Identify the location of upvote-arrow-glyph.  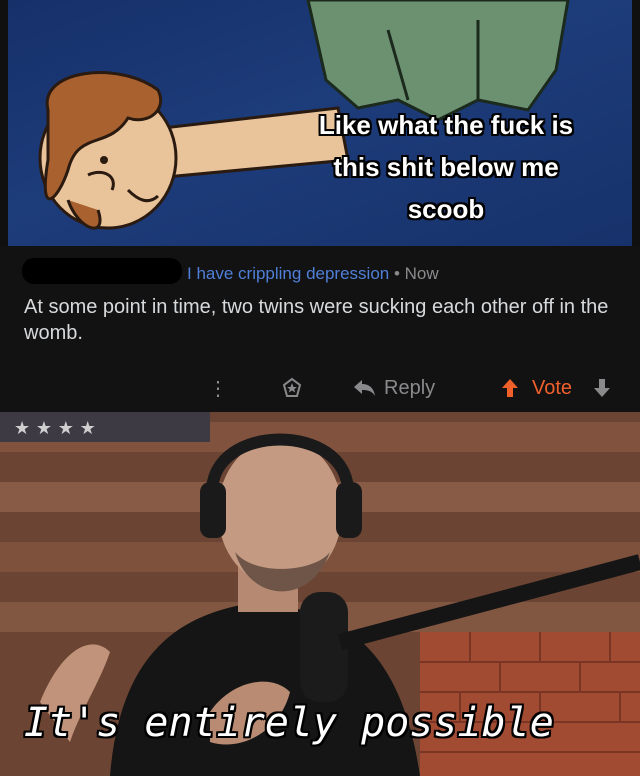
(510, 388).